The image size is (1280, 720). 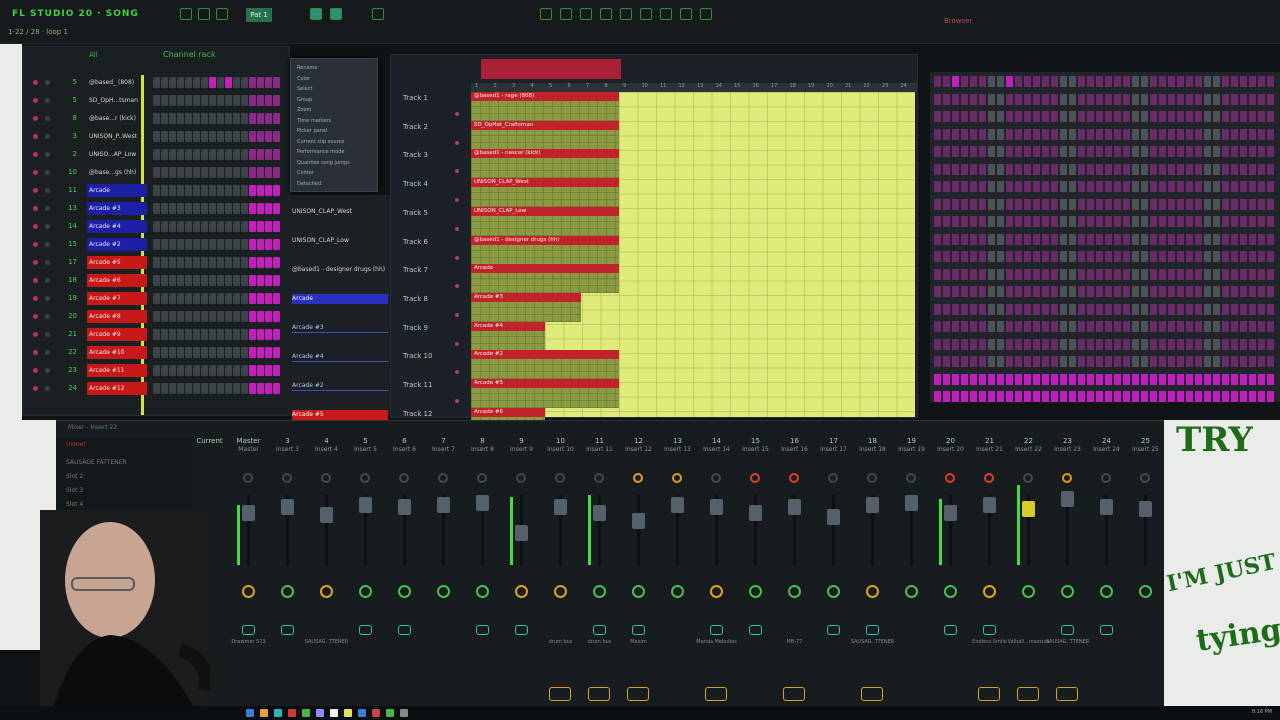 I want to click on help-icon, so click(x=686, y=14).